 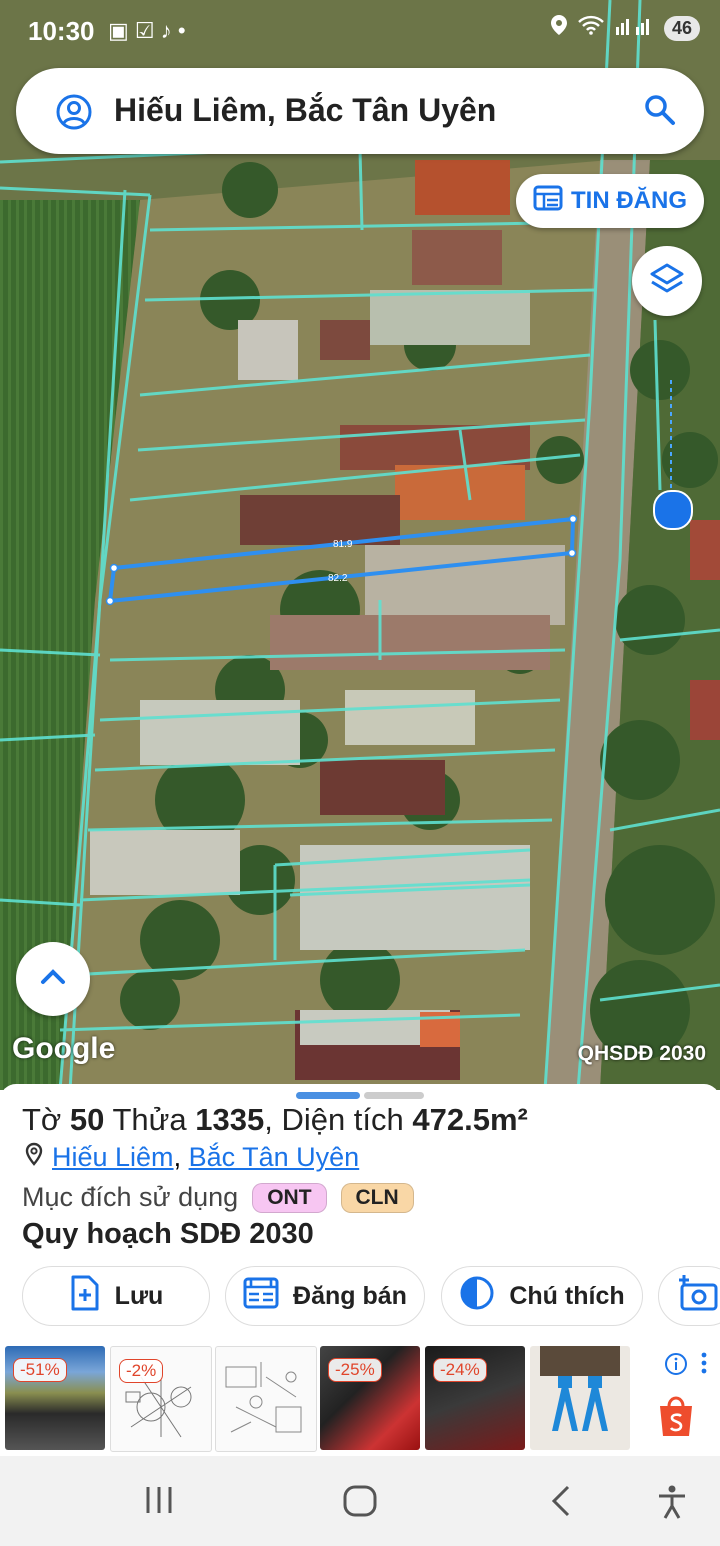 I want to click on signal-icon, so click(x=634, y=28).